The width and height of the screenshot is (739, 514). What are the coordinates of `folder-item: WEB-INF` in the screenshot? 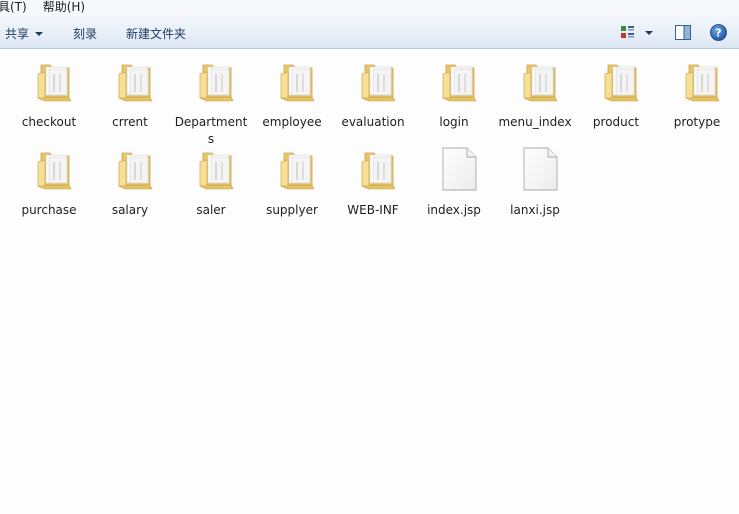 It's located at (373, 190).